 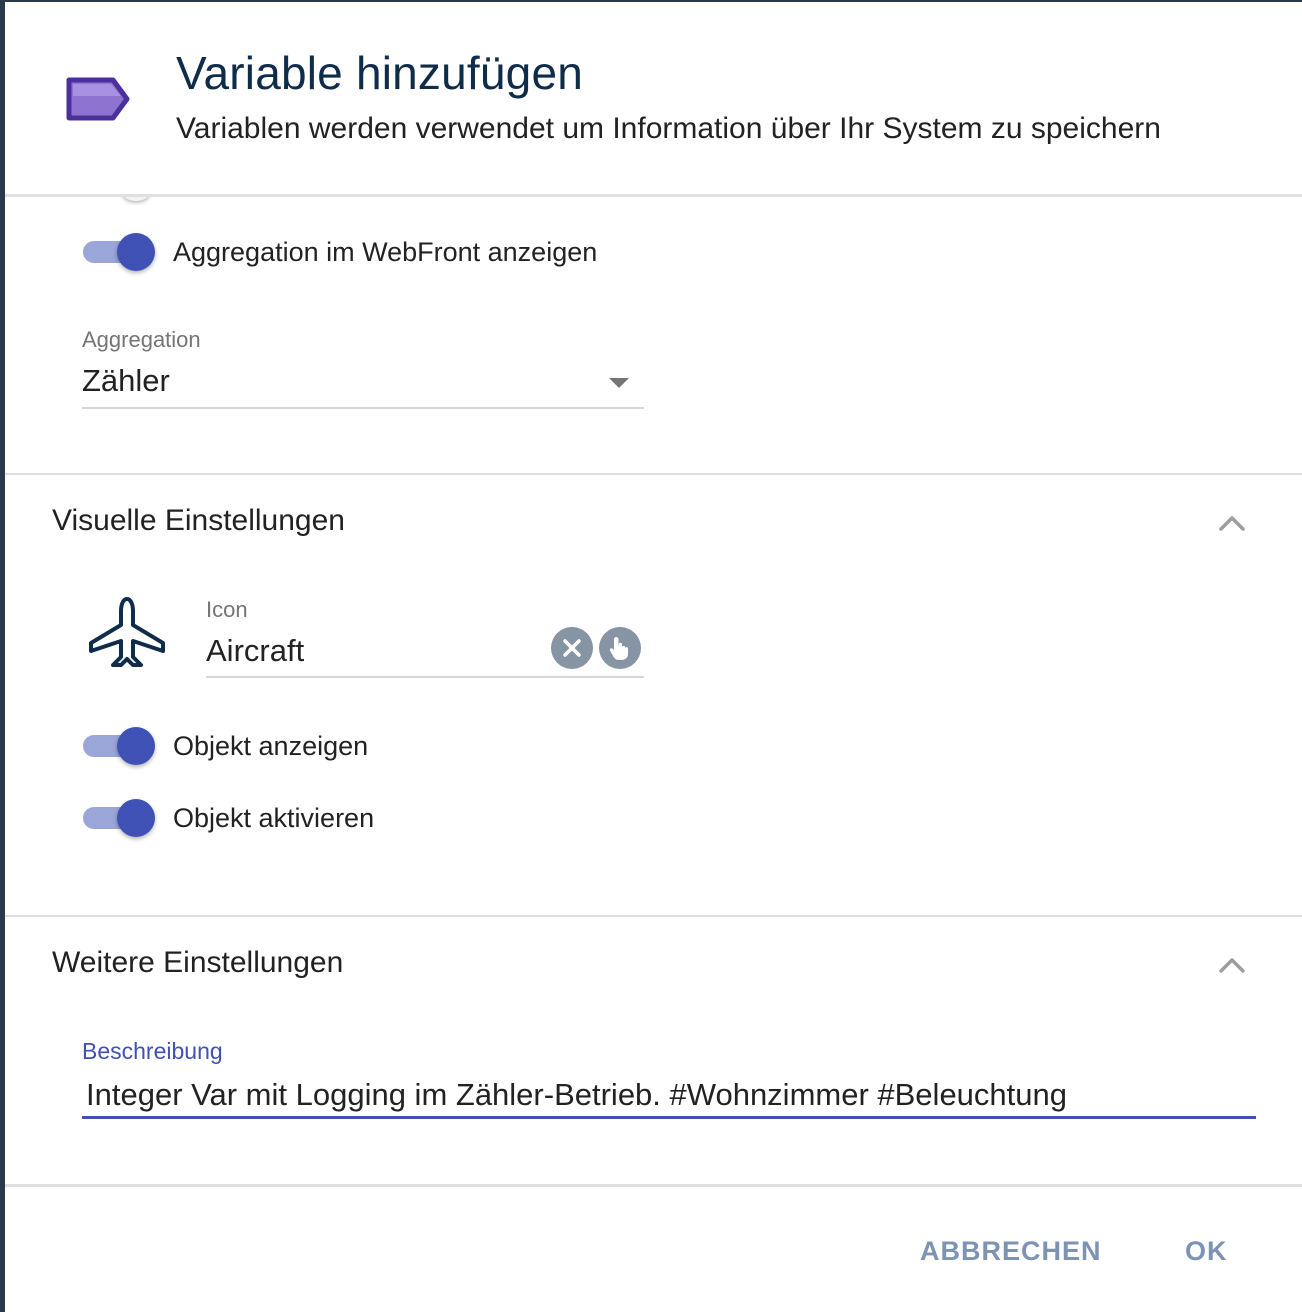 I want to click on aggregation-underline, so click(x=363, y=408).